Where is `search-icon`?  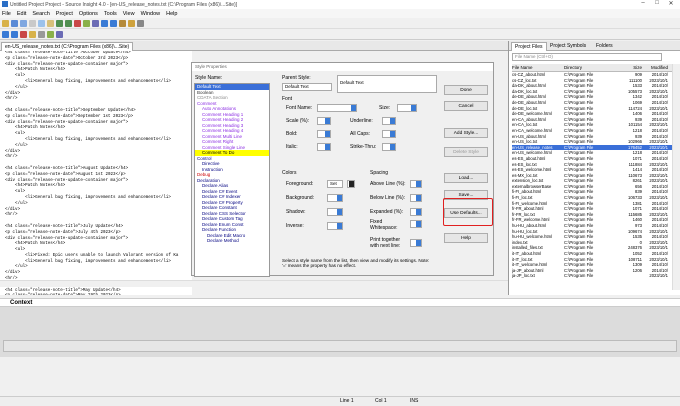 search-icon is located at coordinates (77, 23).